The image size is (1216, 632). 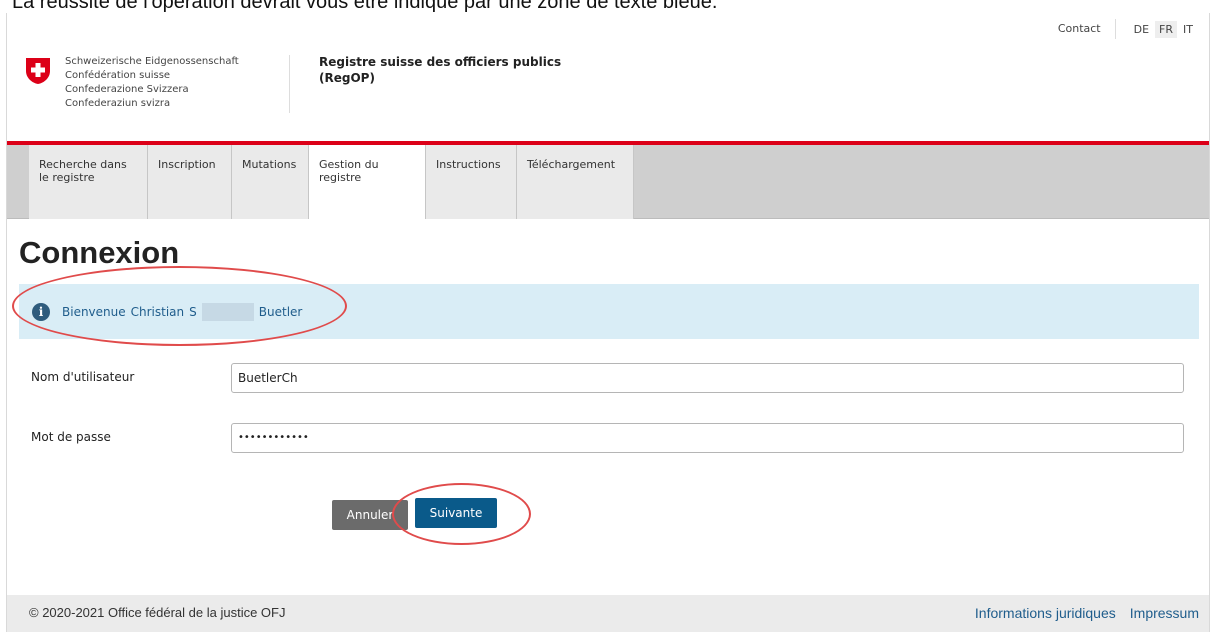 What do you see at coordinates (88, 182) in the screenshot?
I see `tab-recherche: Recherche dans le registre` at bounding box center [88, 182].